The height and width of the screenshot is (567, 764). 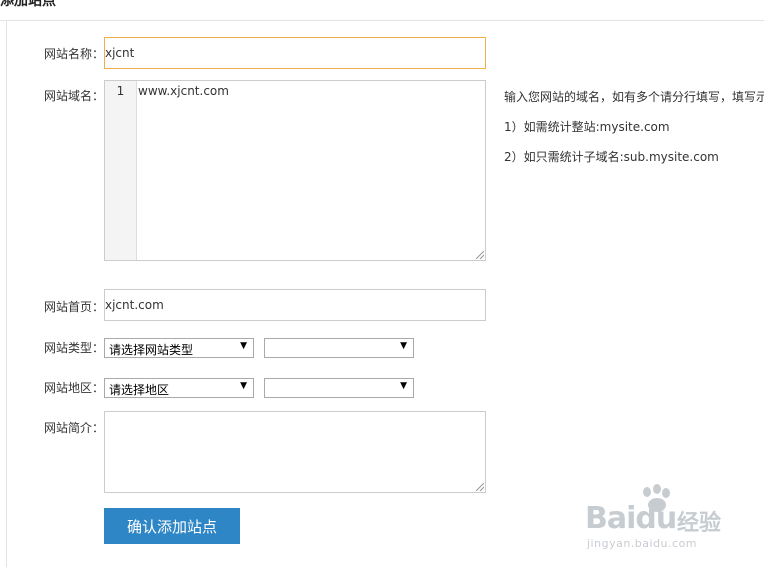 What do you see at coordinates (121, 170) in the screenshot?
I see `line-number-gutter: 1` at bounding box center [121, 170].